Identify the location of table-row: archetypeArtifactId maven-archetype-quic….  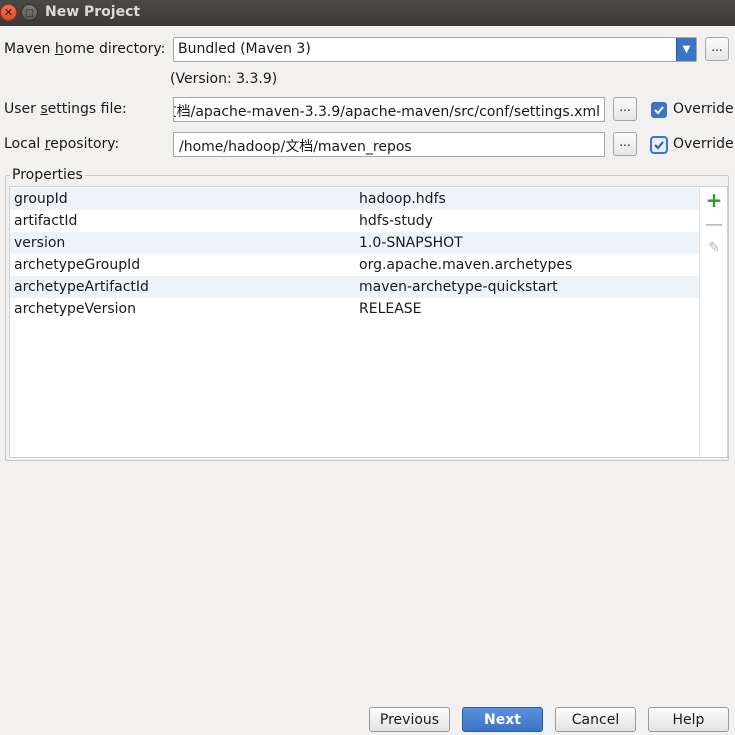
(354, 287).